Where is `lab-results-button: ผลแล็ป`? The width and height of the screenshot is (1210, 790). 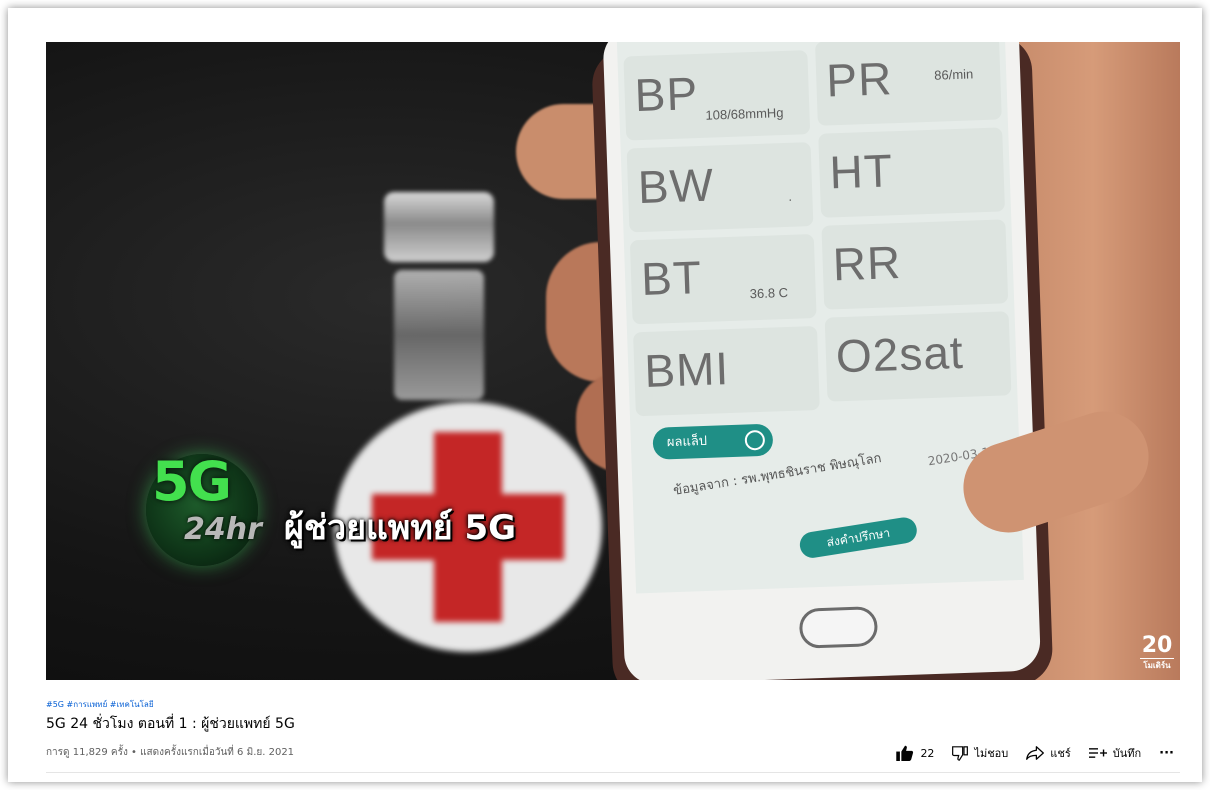 lab-results-button: ผลแล็ป is located at coordinates (713, 441).